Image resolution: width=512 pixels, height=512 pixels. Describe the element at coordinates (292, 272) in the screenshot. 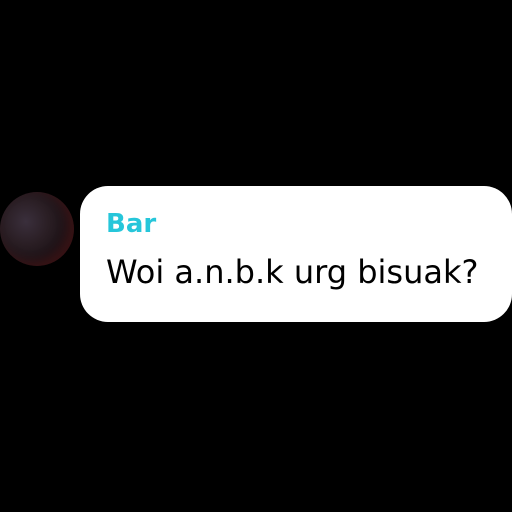

I see `message-text: Woi a.n.b.k urg bisuak?` at that location.